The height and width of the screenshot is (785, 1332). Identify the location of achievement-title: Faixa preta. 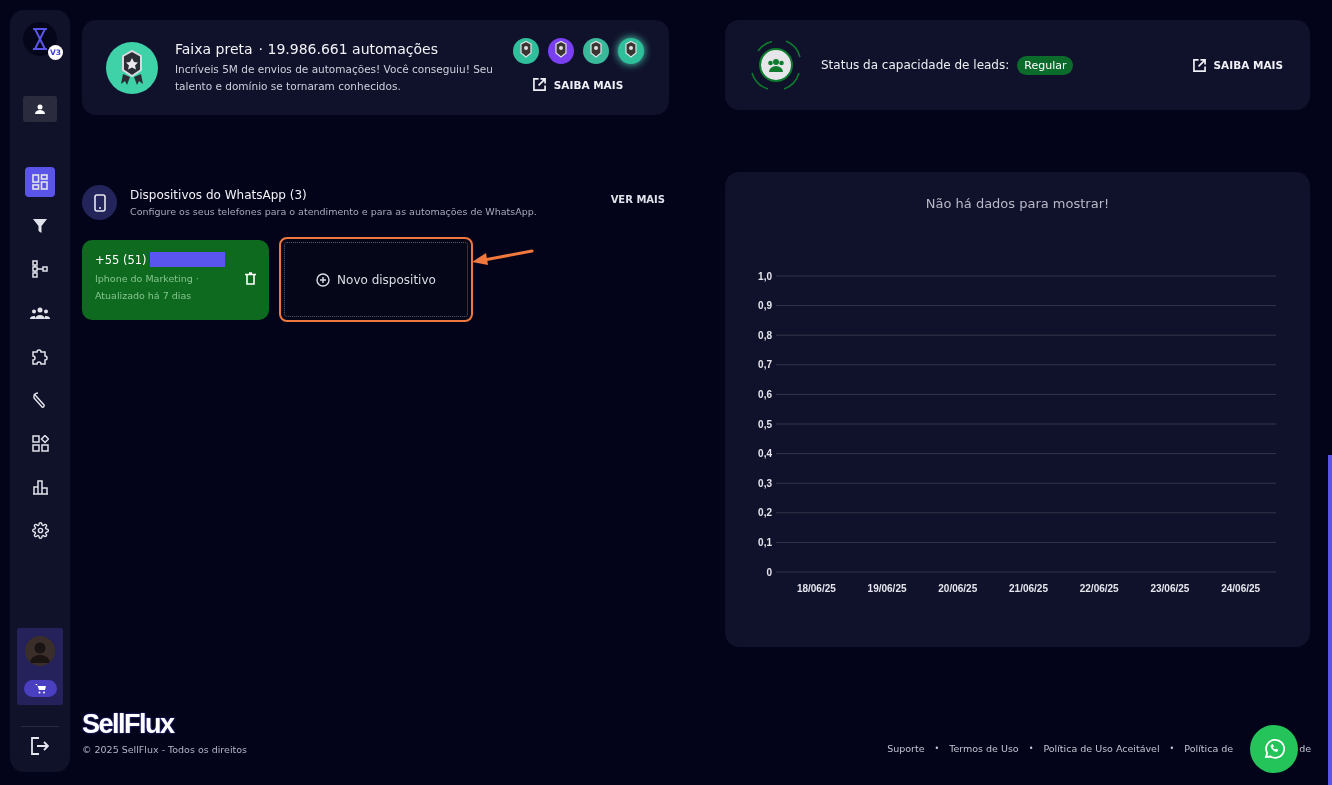
(214, 48).